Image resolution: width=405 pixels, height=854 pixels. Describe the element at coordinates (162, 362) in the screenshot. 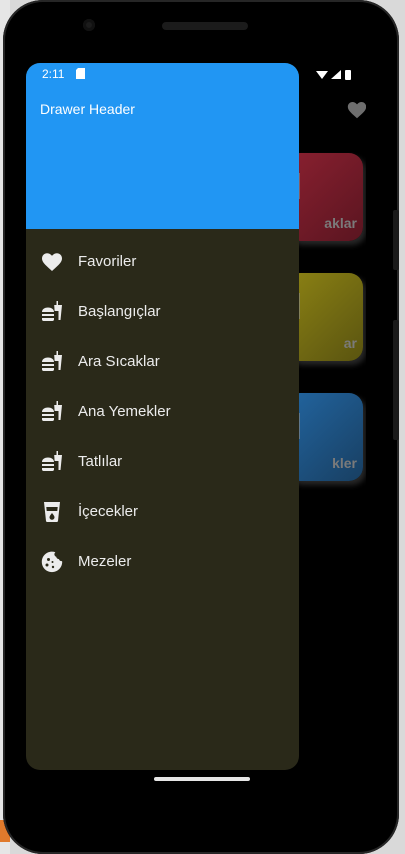

I see `menu-item-ara-sicaklar: Ara Sıcaklar` at that location.